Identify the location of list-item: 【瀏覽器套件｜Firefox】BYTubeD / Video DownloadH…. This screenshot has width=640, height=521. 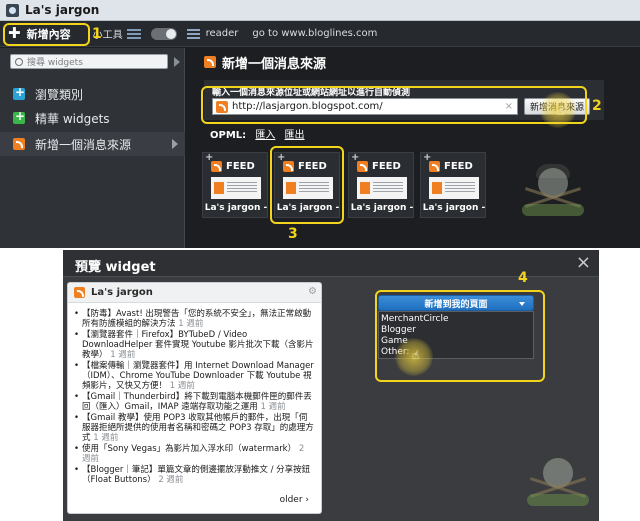
(194, 345).